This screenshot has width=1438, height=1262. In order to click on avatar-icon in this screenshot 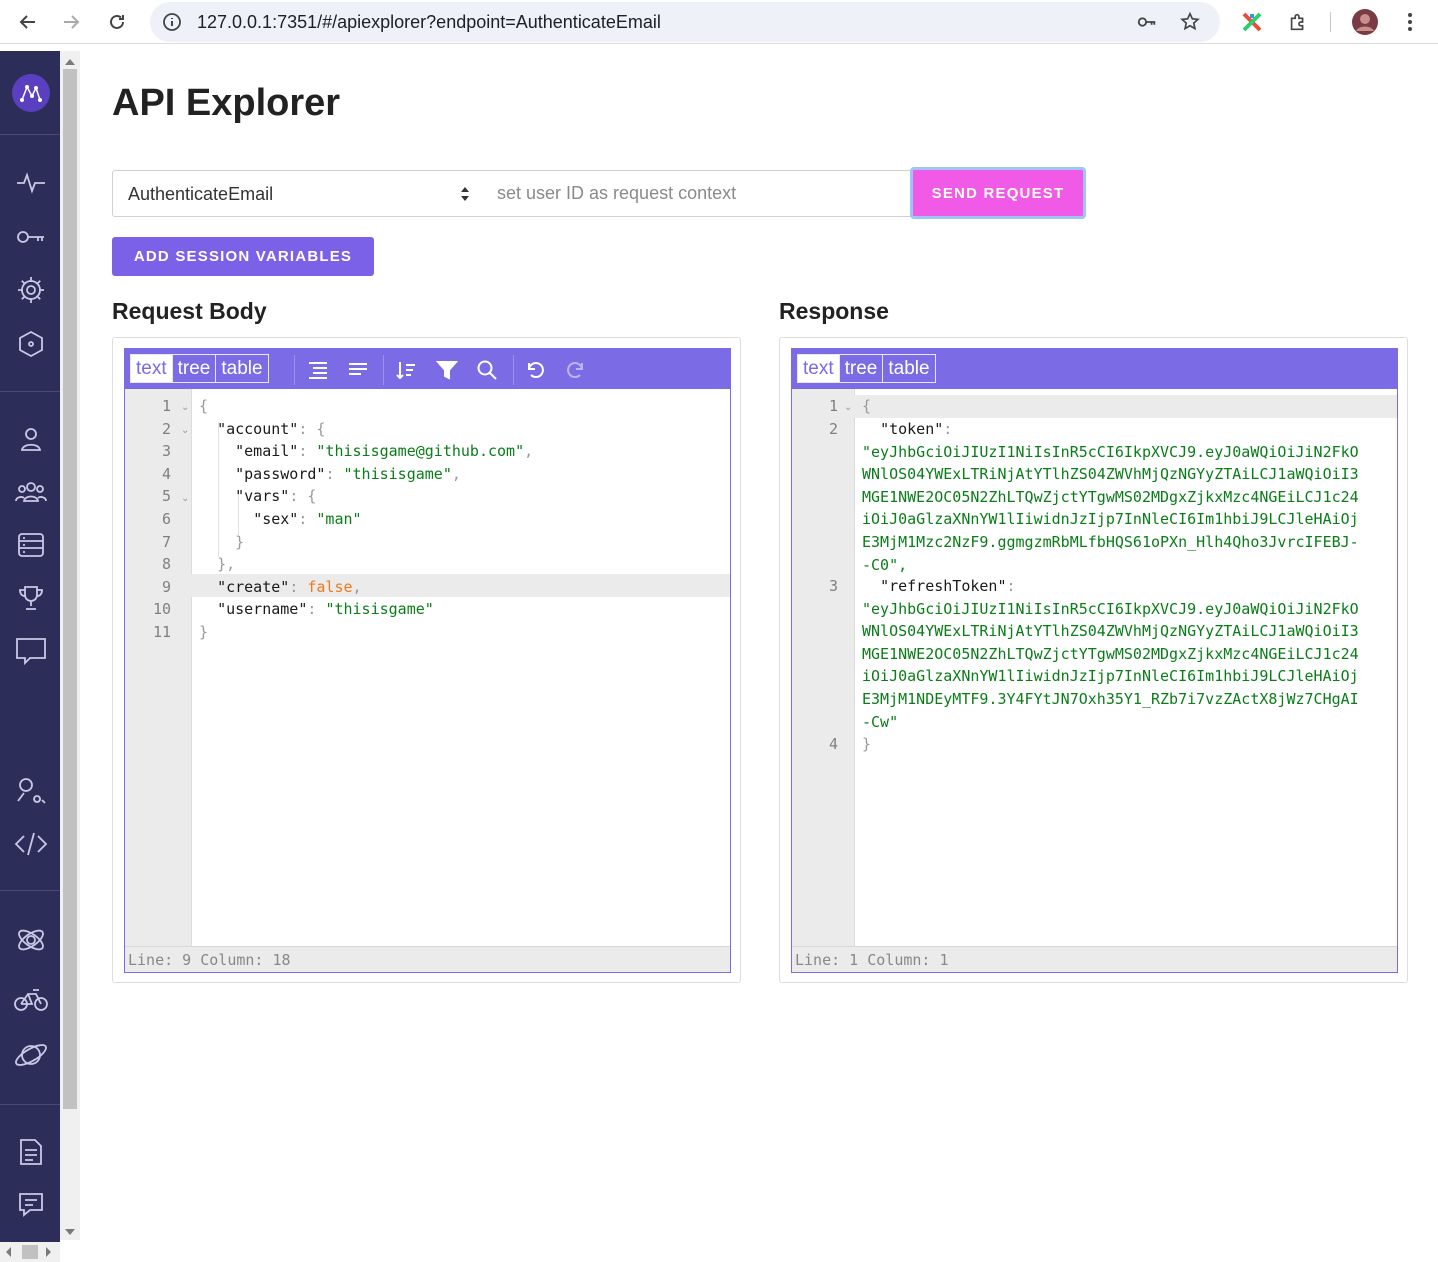, I will do `click(1365, 22)`.